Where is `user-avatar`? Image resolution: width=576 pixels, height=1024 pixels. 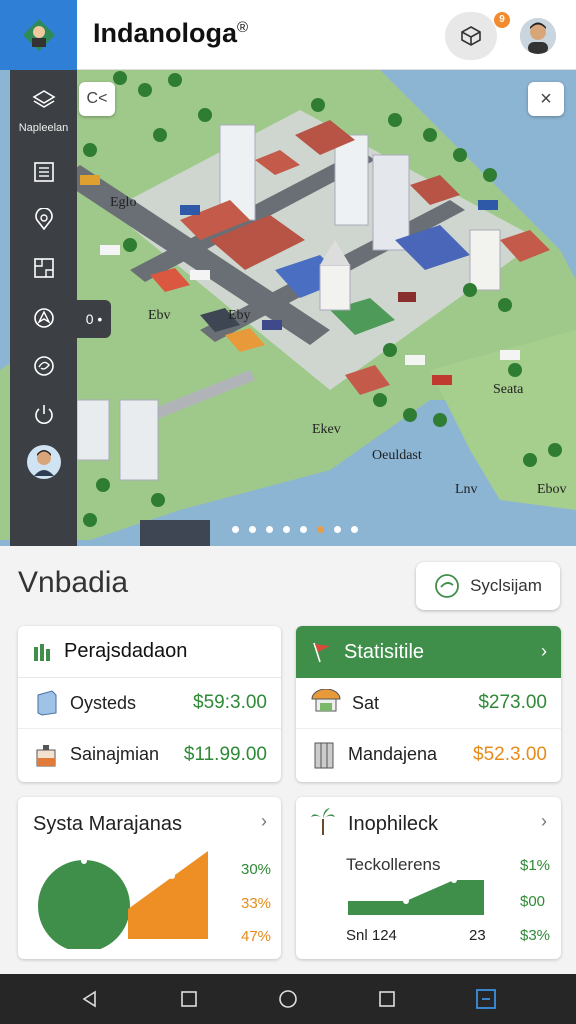 user-avatar is located at coordinates (538, 36).